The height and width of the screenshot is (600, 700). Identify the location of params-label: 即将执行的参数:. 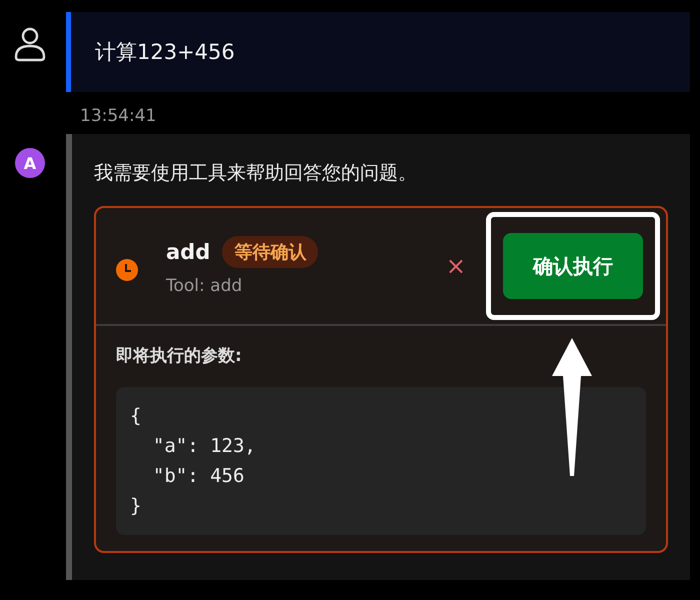
(179, 356).